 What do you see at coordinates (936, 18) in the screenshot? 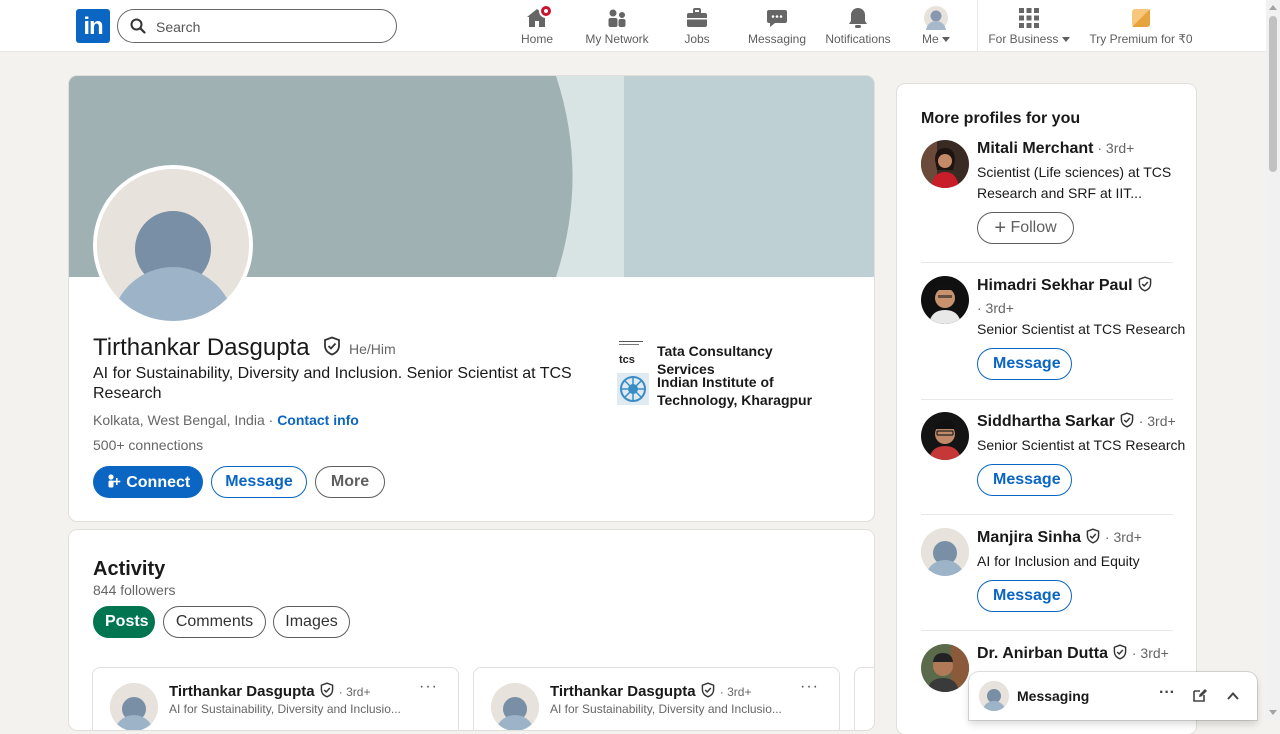
I see `avatar` at bounding box center [936, 18].